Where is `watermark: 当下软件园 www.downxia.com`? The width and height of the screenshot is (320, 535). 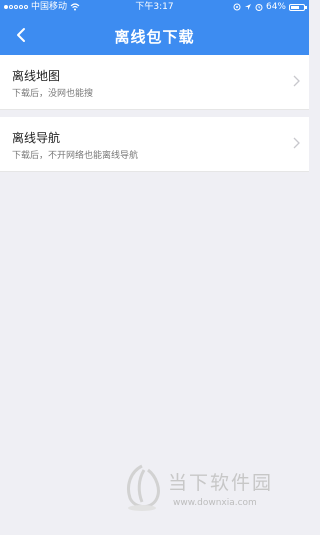 watermark: 当下软件园 www.downxia.com is located at coordinates (206, 488).